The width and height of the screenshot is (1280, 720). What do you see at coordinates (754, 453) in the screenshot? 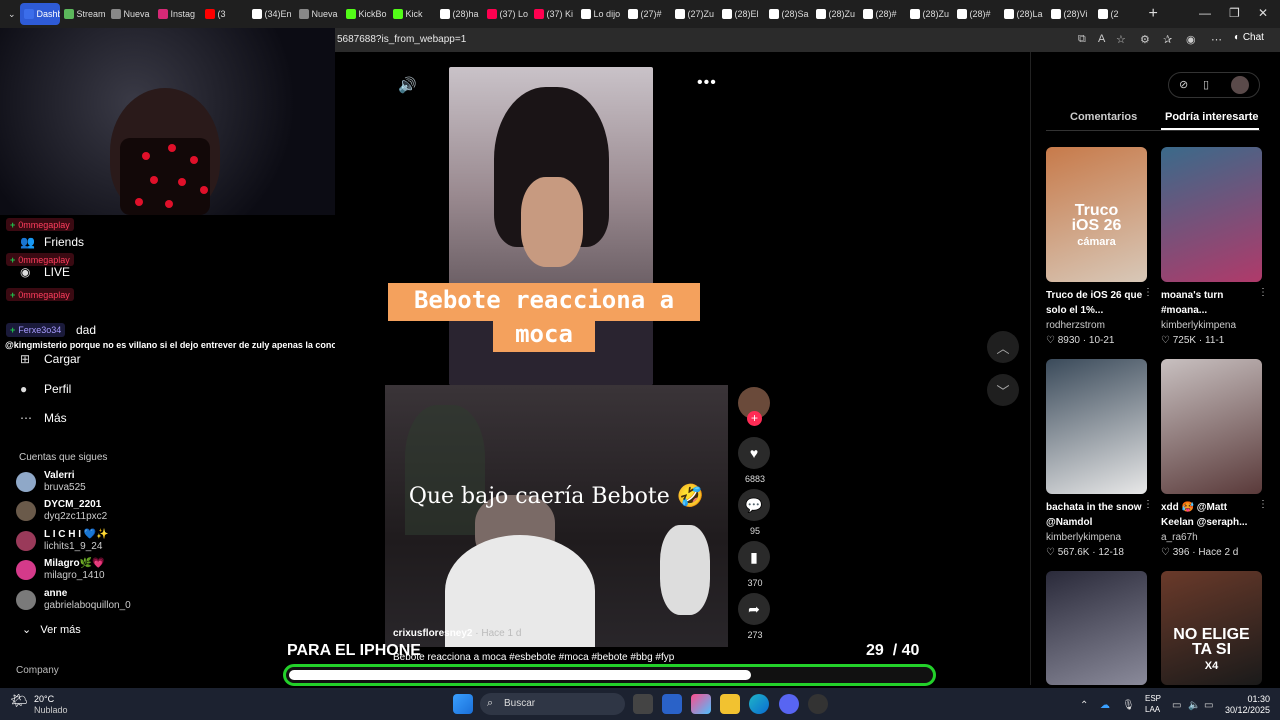
I see `like-button: ♥` at bounding box center [754, 453].